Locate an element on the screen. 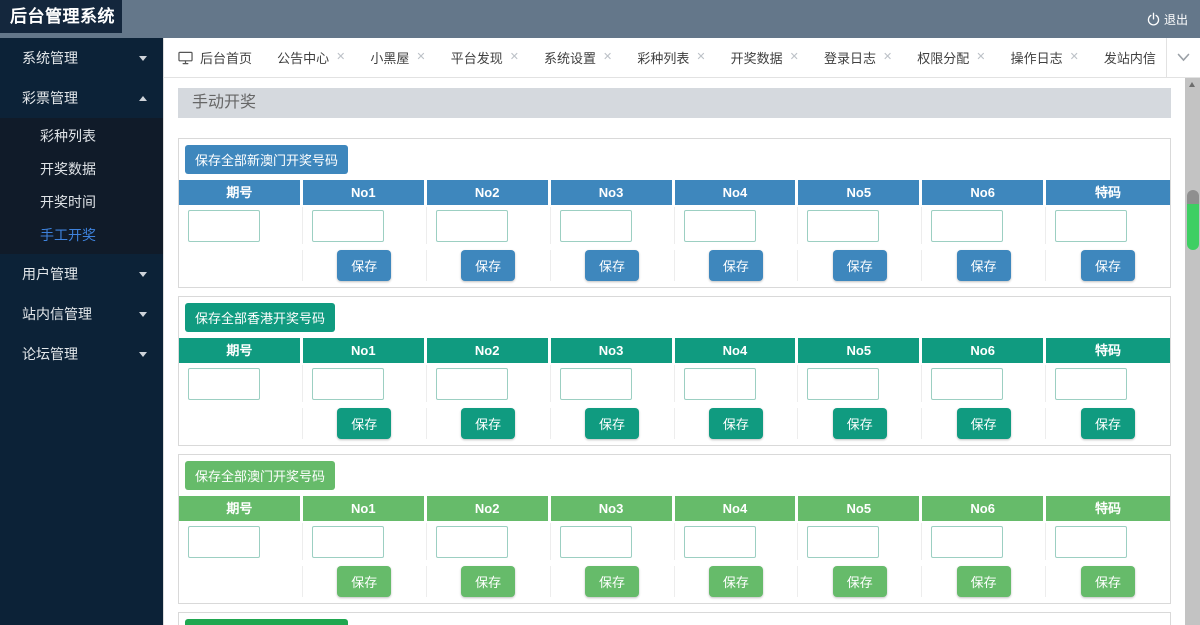 Image resolution: width=1200 pixels, height=625 pixels. column-header: No1 is located at coordinates (364, 350).